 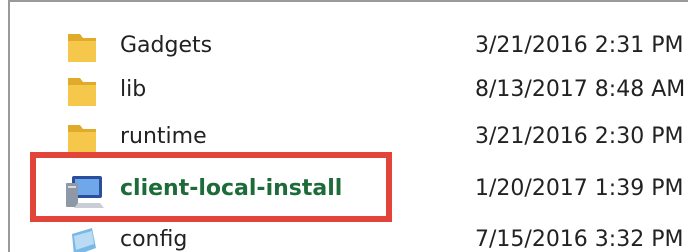 I want to click on file-name: lib, so click(x=133, y=89).